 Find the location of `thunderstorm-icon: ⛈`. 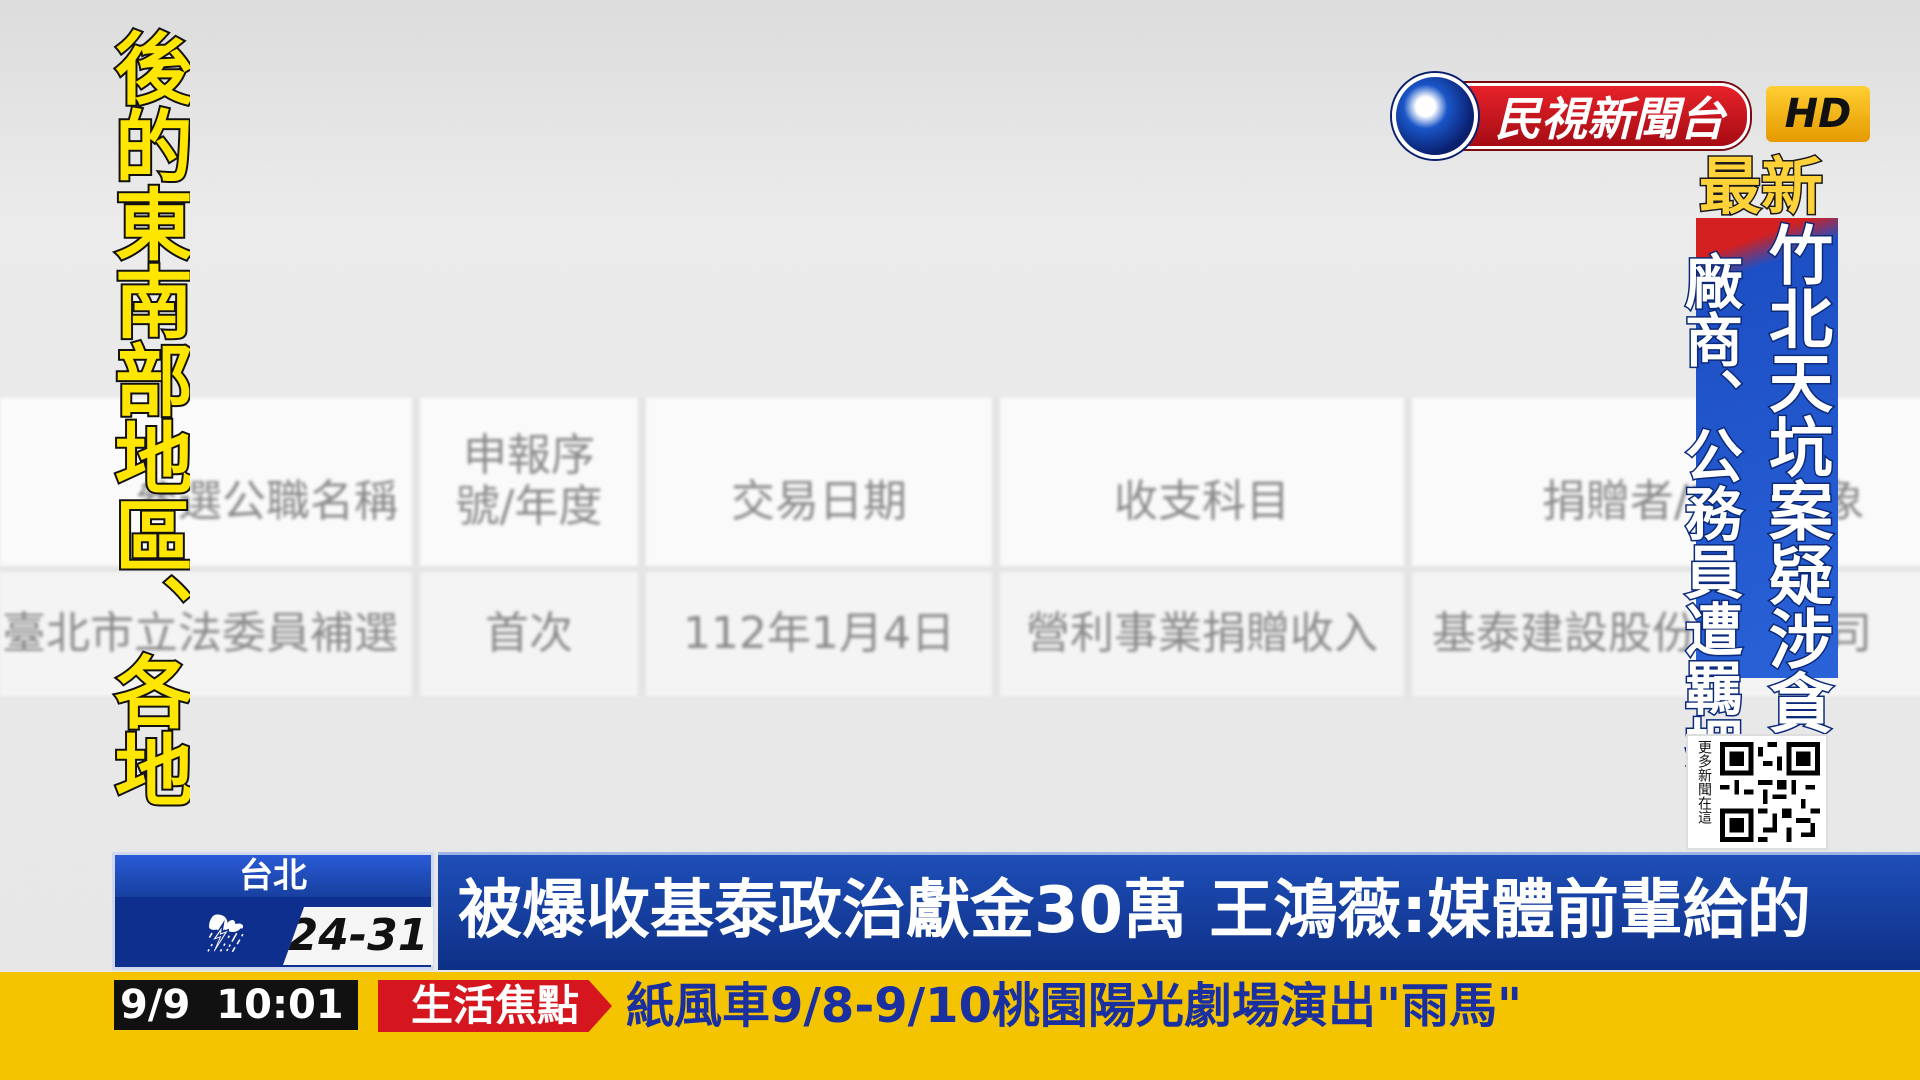

thunderstorm-icon: ⛈ is located at coordinates (226, 934).